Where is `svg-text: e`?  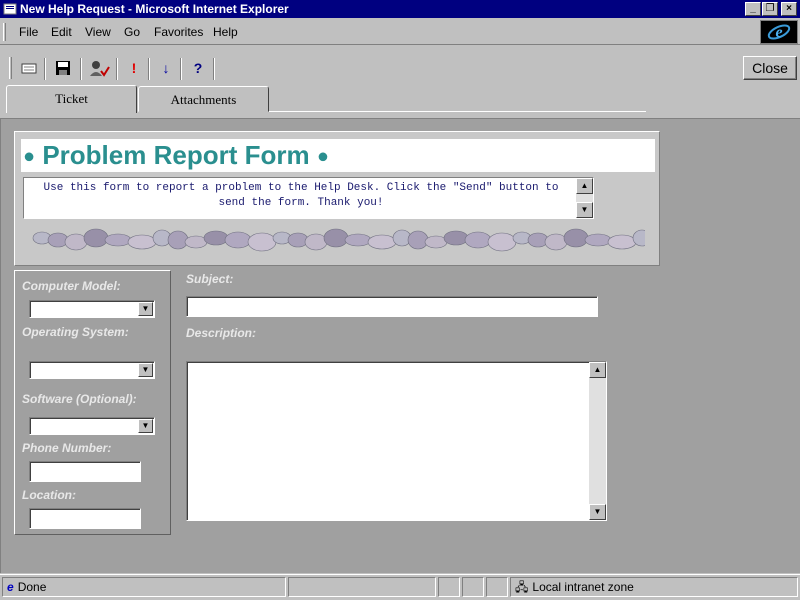 svg-text: e is located at coordinates (778, 32).